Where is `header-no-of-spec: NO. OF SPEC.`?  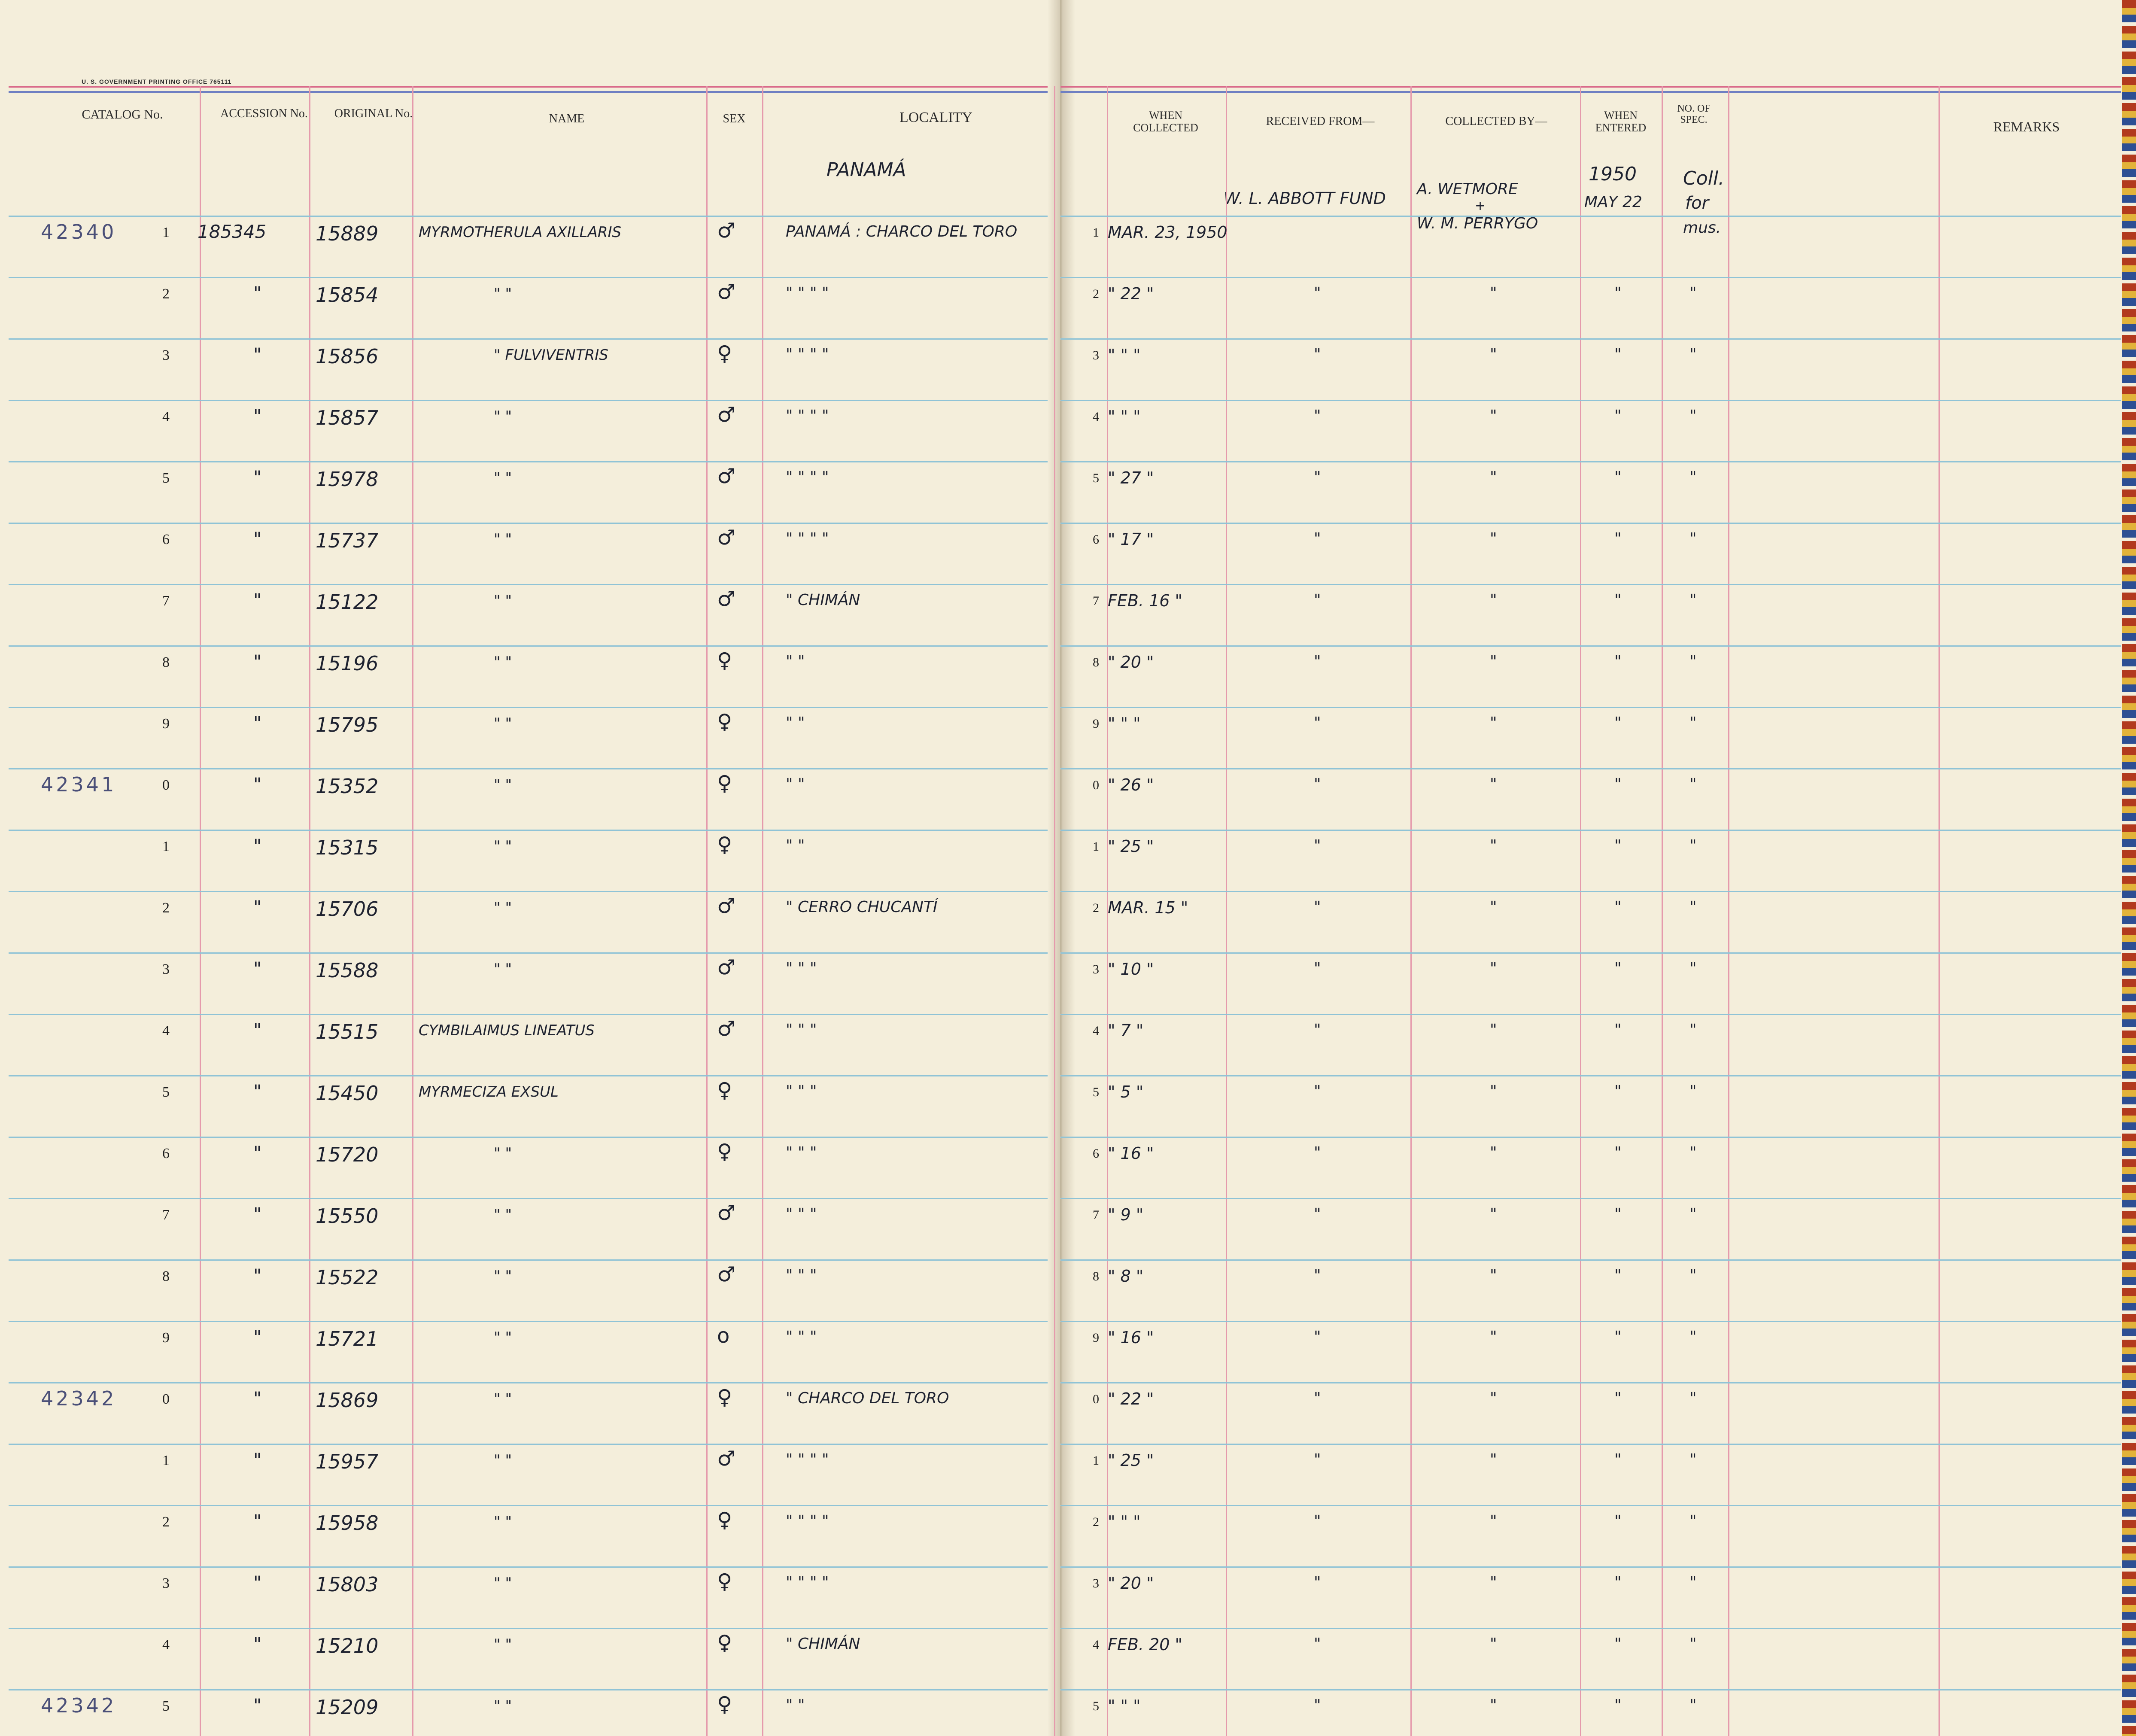
header-no-of-spec: NO. OF SPEC. is located at coordinates (1694, 114).